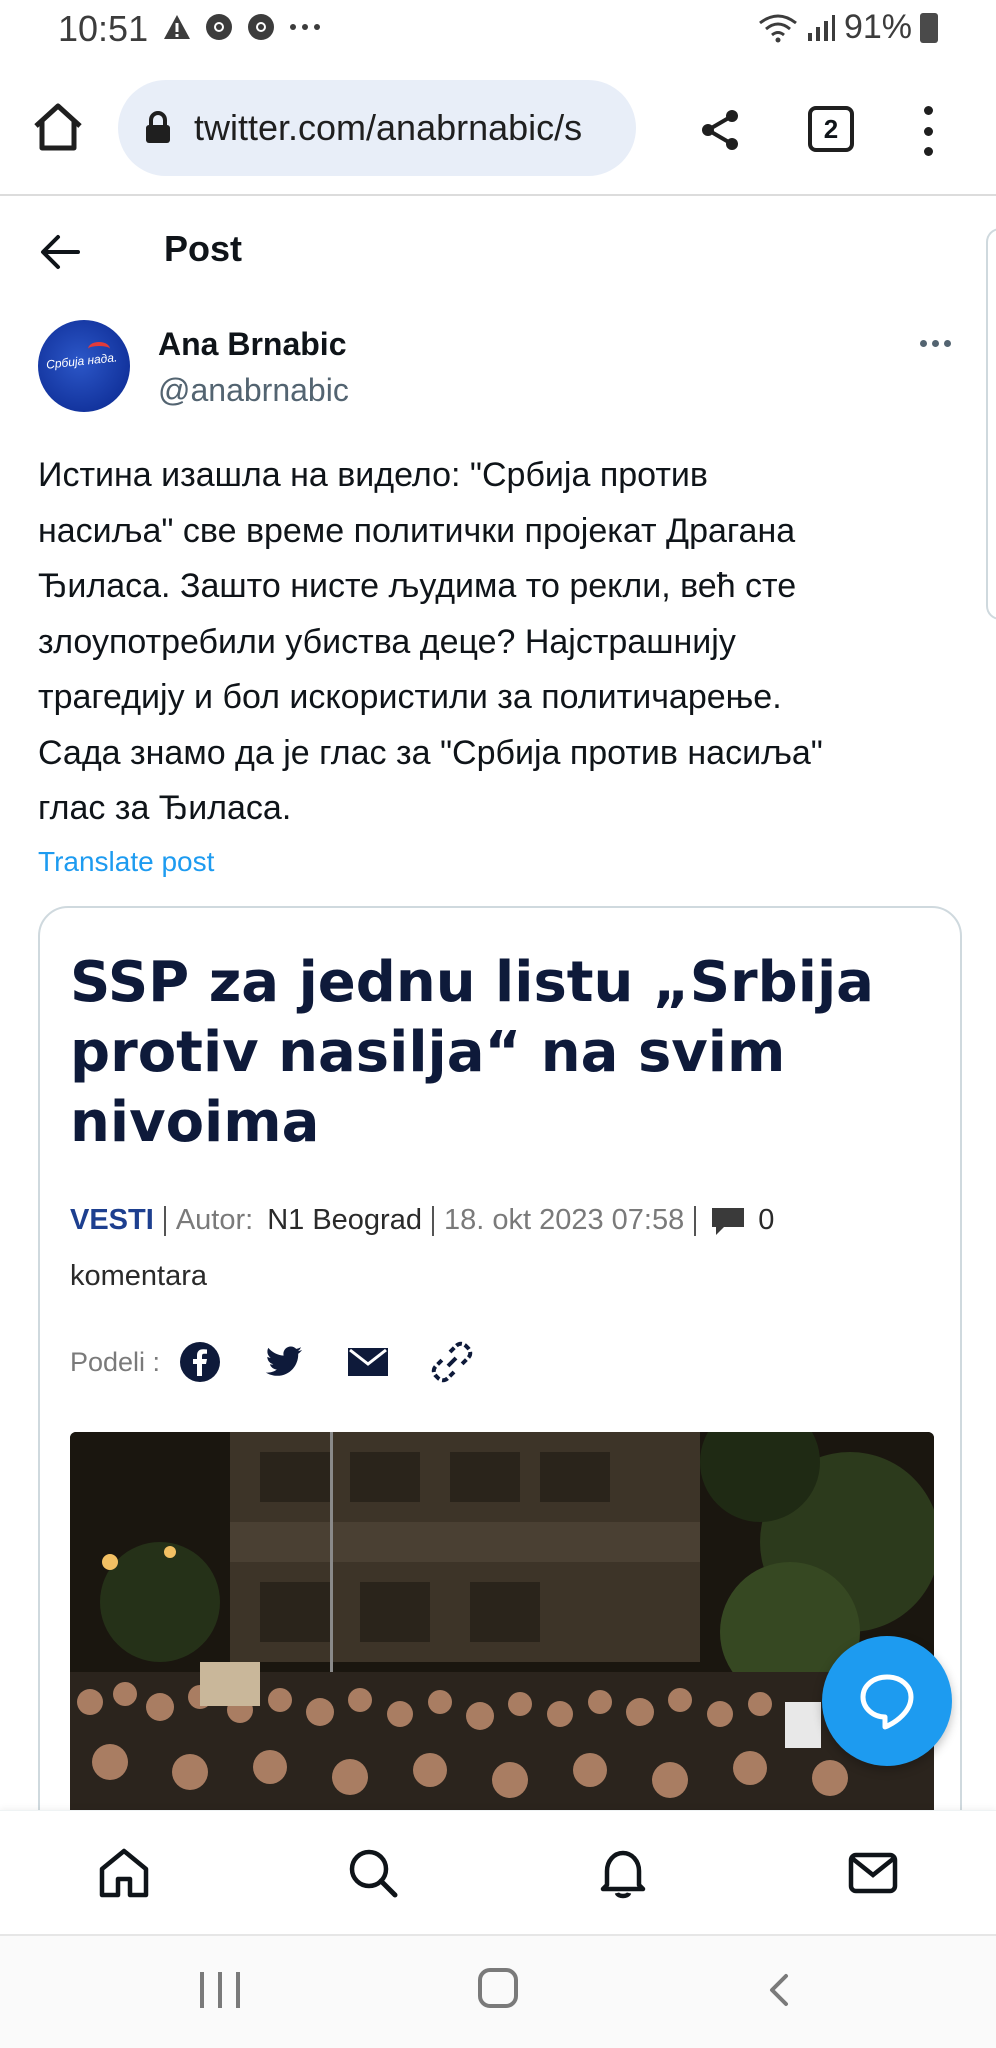  Describe the element at coordinates (195, 1122) in the screenshot. I see `headline-line: nivoima` at that location.